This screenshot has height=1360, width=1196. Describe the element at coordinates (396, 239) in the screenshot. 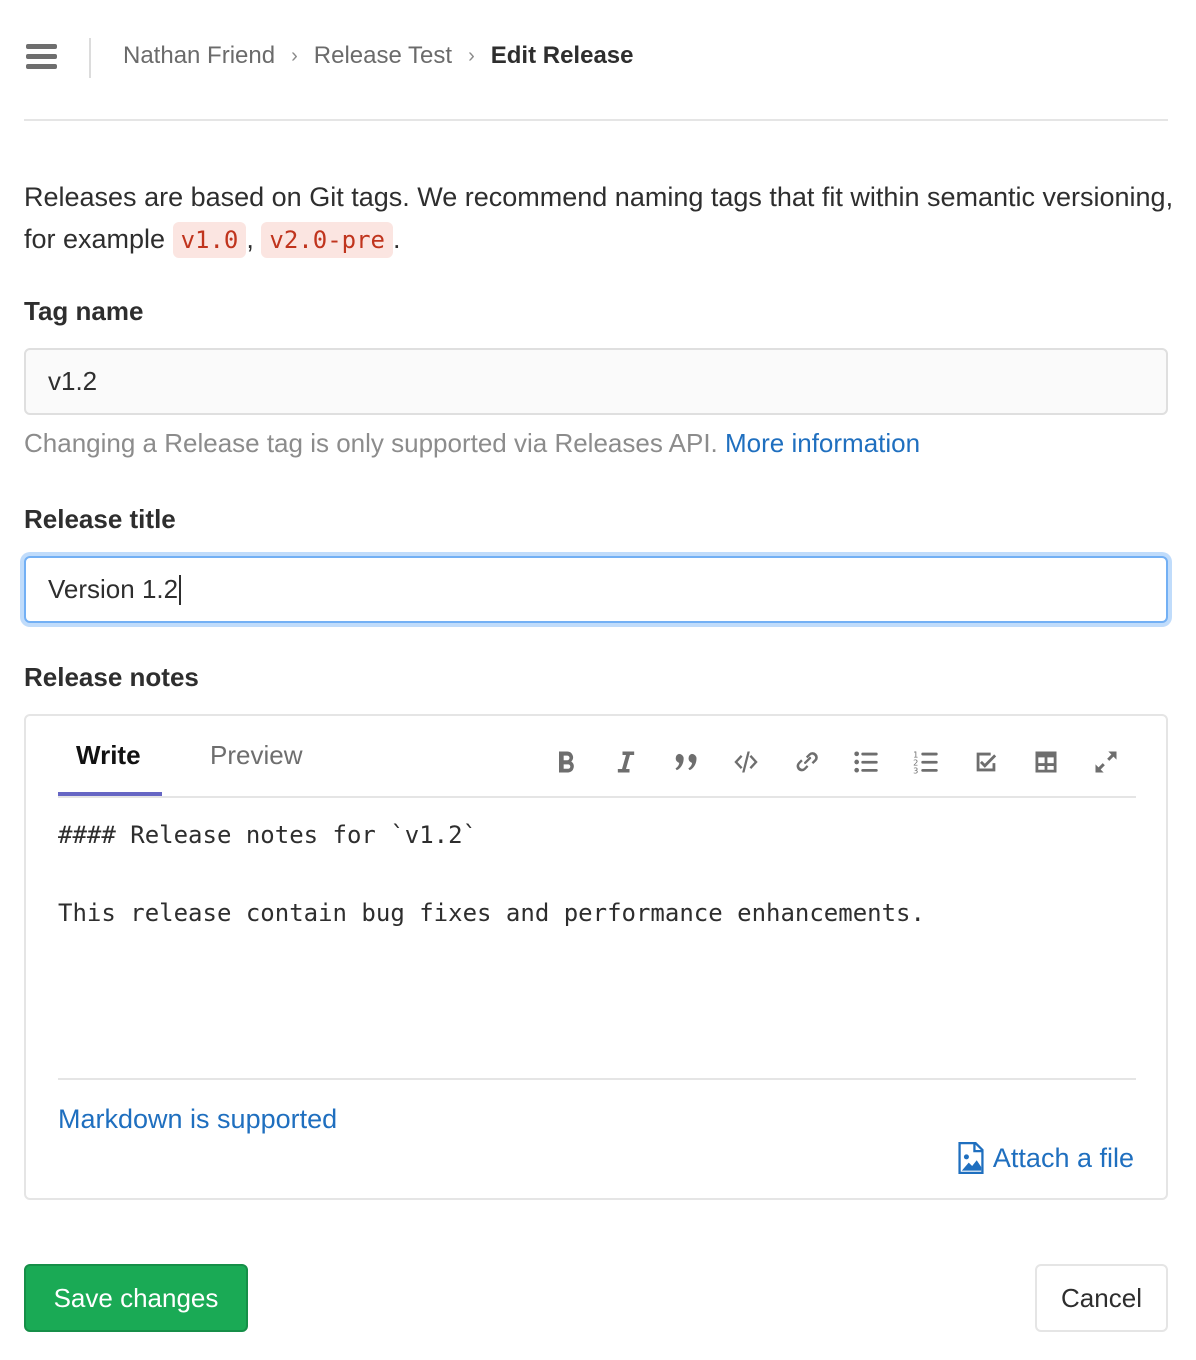

I see `intro-period: .` at that location.